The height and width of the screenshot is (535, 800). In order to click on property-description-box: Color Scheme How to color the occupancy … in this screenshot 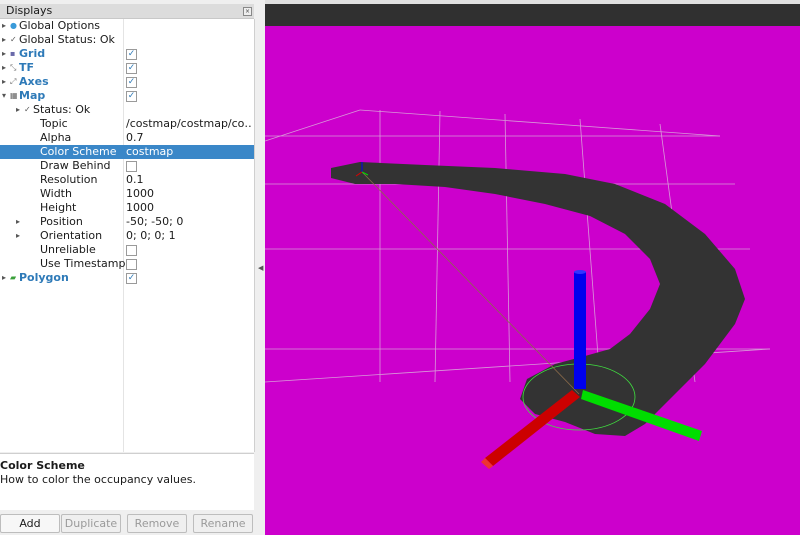, I will do `click(127, 481)`.